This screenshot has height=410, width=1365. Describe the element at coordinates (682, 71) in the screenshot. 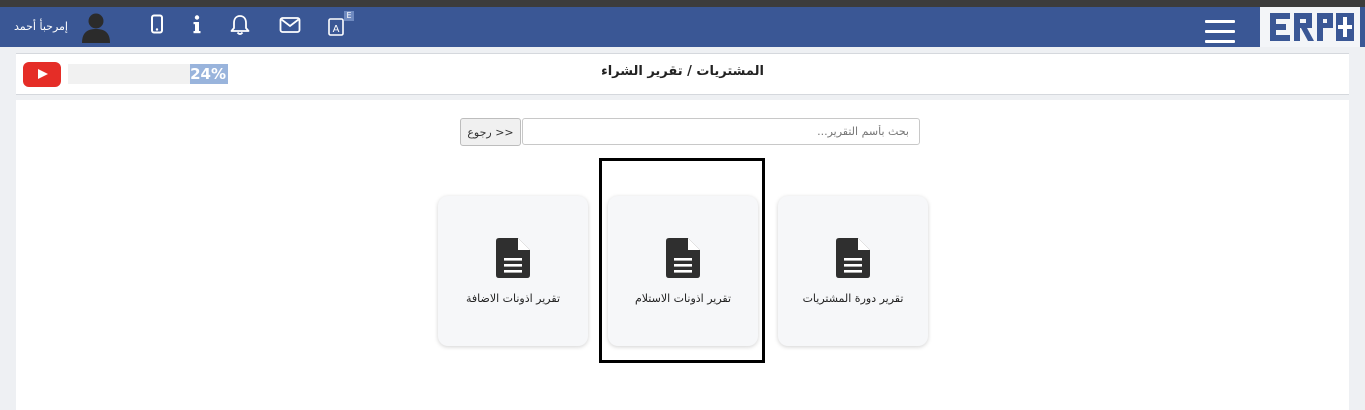

I see `page-title: المشتريات / تقرير الشراء` at that location.